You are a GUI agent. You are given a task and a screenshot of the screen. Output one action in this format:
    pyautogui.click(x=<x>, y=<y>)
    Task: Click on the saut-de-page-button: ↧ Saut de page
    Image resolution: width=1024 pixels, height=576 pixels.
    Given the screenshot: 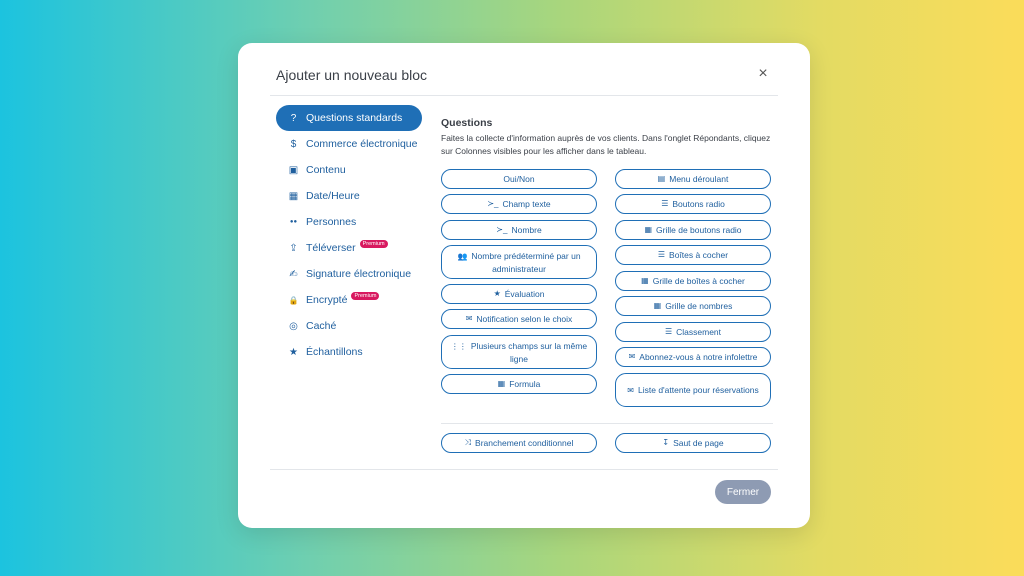 What is the action you would take?
    pyautogui.click(x=693, y=443)
    